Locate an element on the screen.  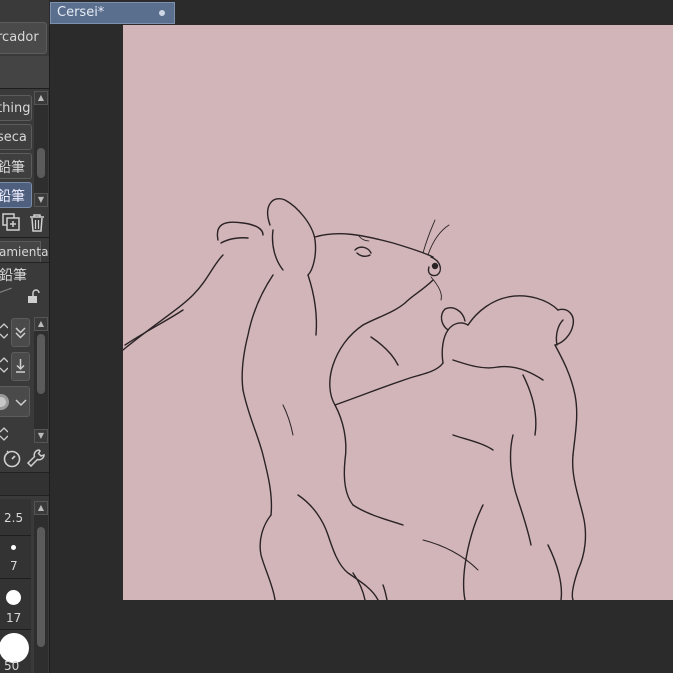
double-chevron-down-icon is located at coordinates (20, 332).